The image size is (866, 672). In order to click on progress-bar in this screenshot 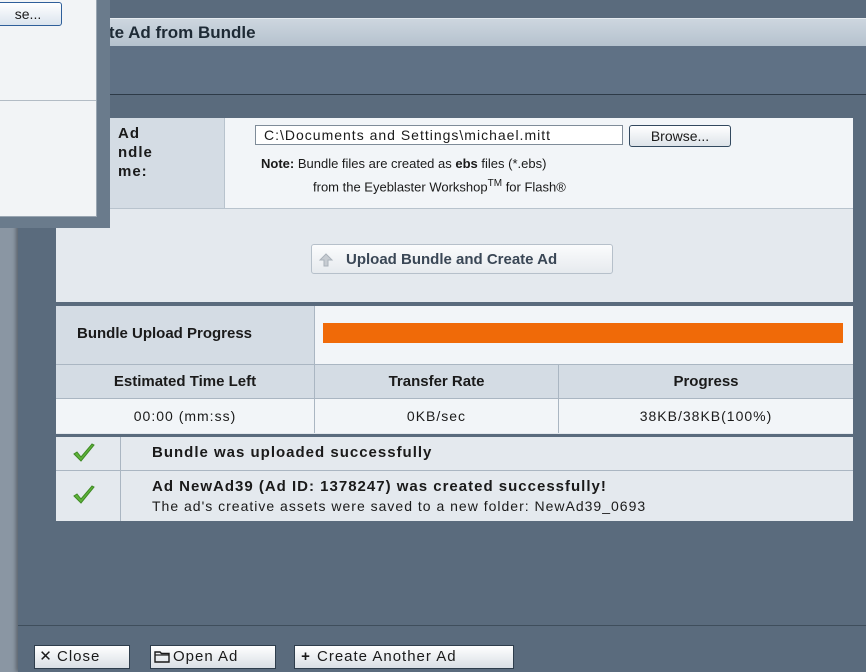, I will do `click(583, 333)`.